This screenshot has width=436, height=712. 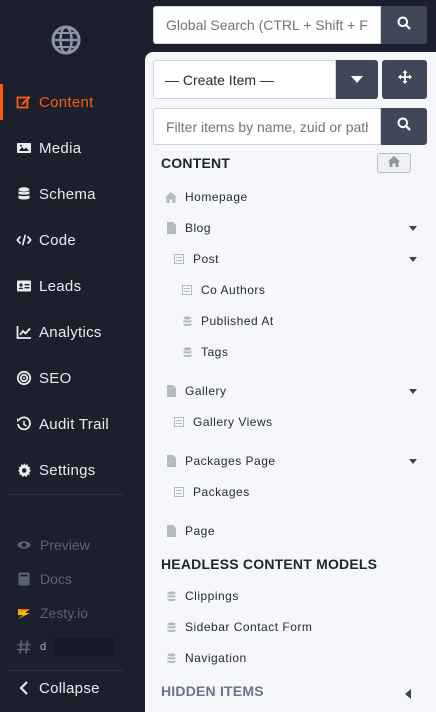 I want to click on tree-item-label: Post, so click(x=206, y=259).